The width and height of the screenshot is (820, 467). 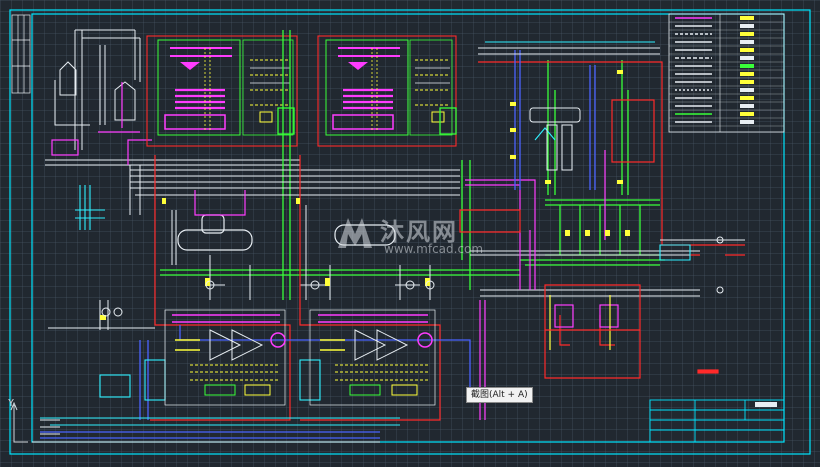 What do you see at coordinates (21, 421) in the screenshot?
I see `ucs-label-container: Y` at bounding box center [21, 421].